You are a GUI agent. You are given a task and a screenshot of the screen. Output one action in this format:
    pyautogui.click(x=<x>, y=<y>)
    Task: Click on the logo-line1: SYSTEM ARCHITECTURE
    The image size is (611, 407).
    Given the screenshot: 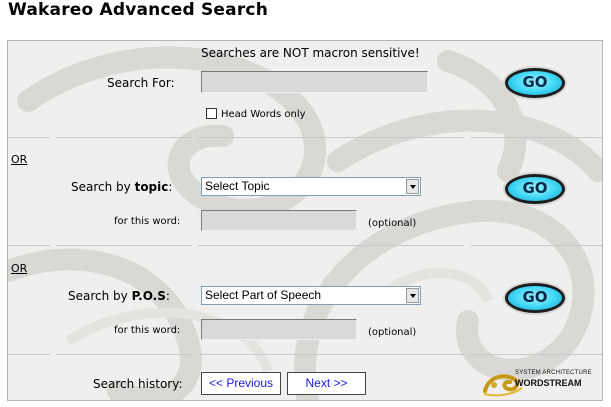 What is the action you would take?
    pyautogui.click(x=553, y=373)
    